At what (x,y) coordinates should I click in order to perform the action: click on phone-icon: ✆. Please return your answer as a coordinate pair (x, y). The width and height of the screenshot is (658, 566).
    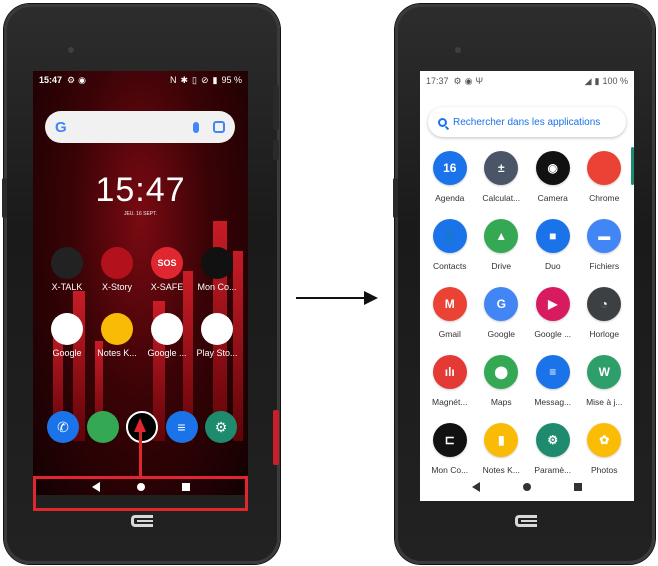
    Looking at the image, I should click on (63, 427).